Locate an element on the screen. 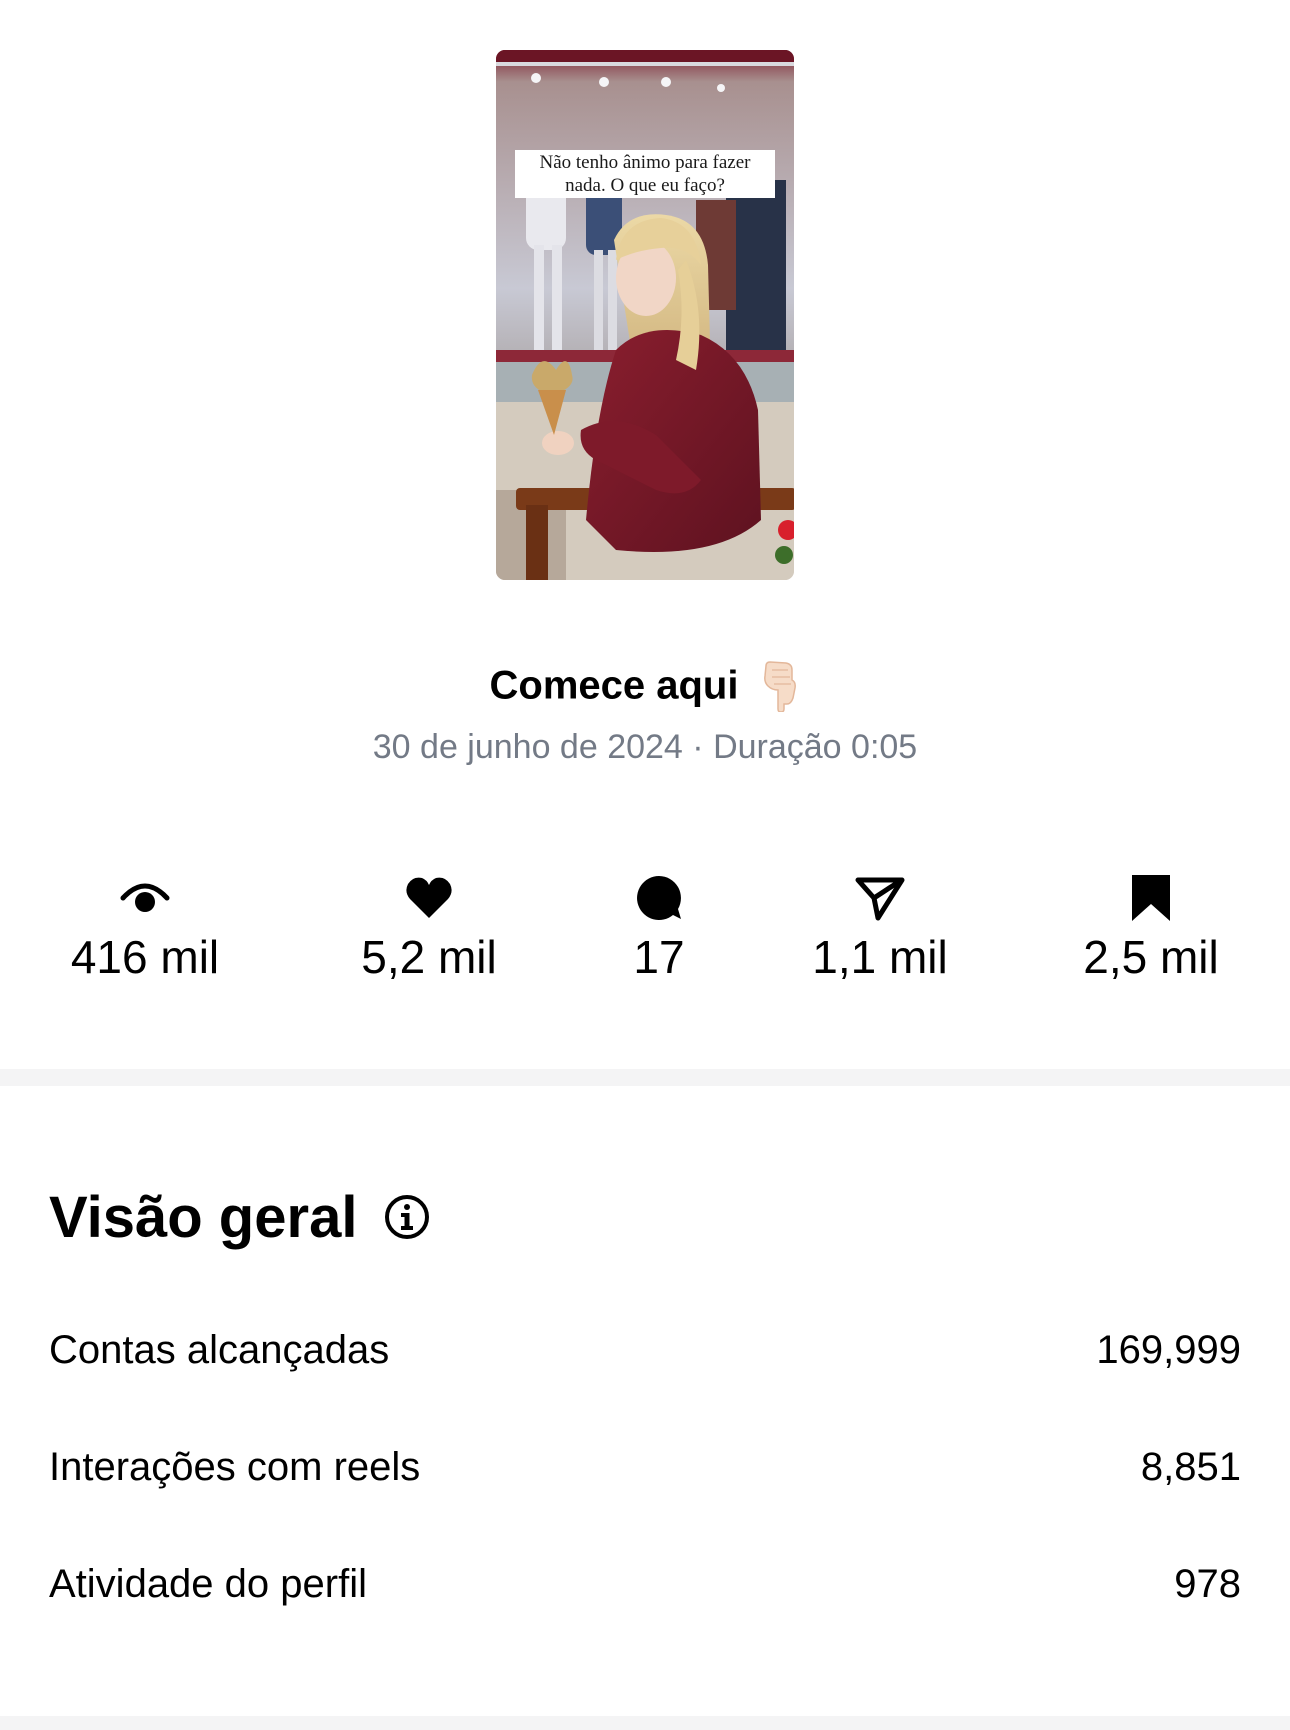  thumbnail-image is located at coordinates (645, 315).